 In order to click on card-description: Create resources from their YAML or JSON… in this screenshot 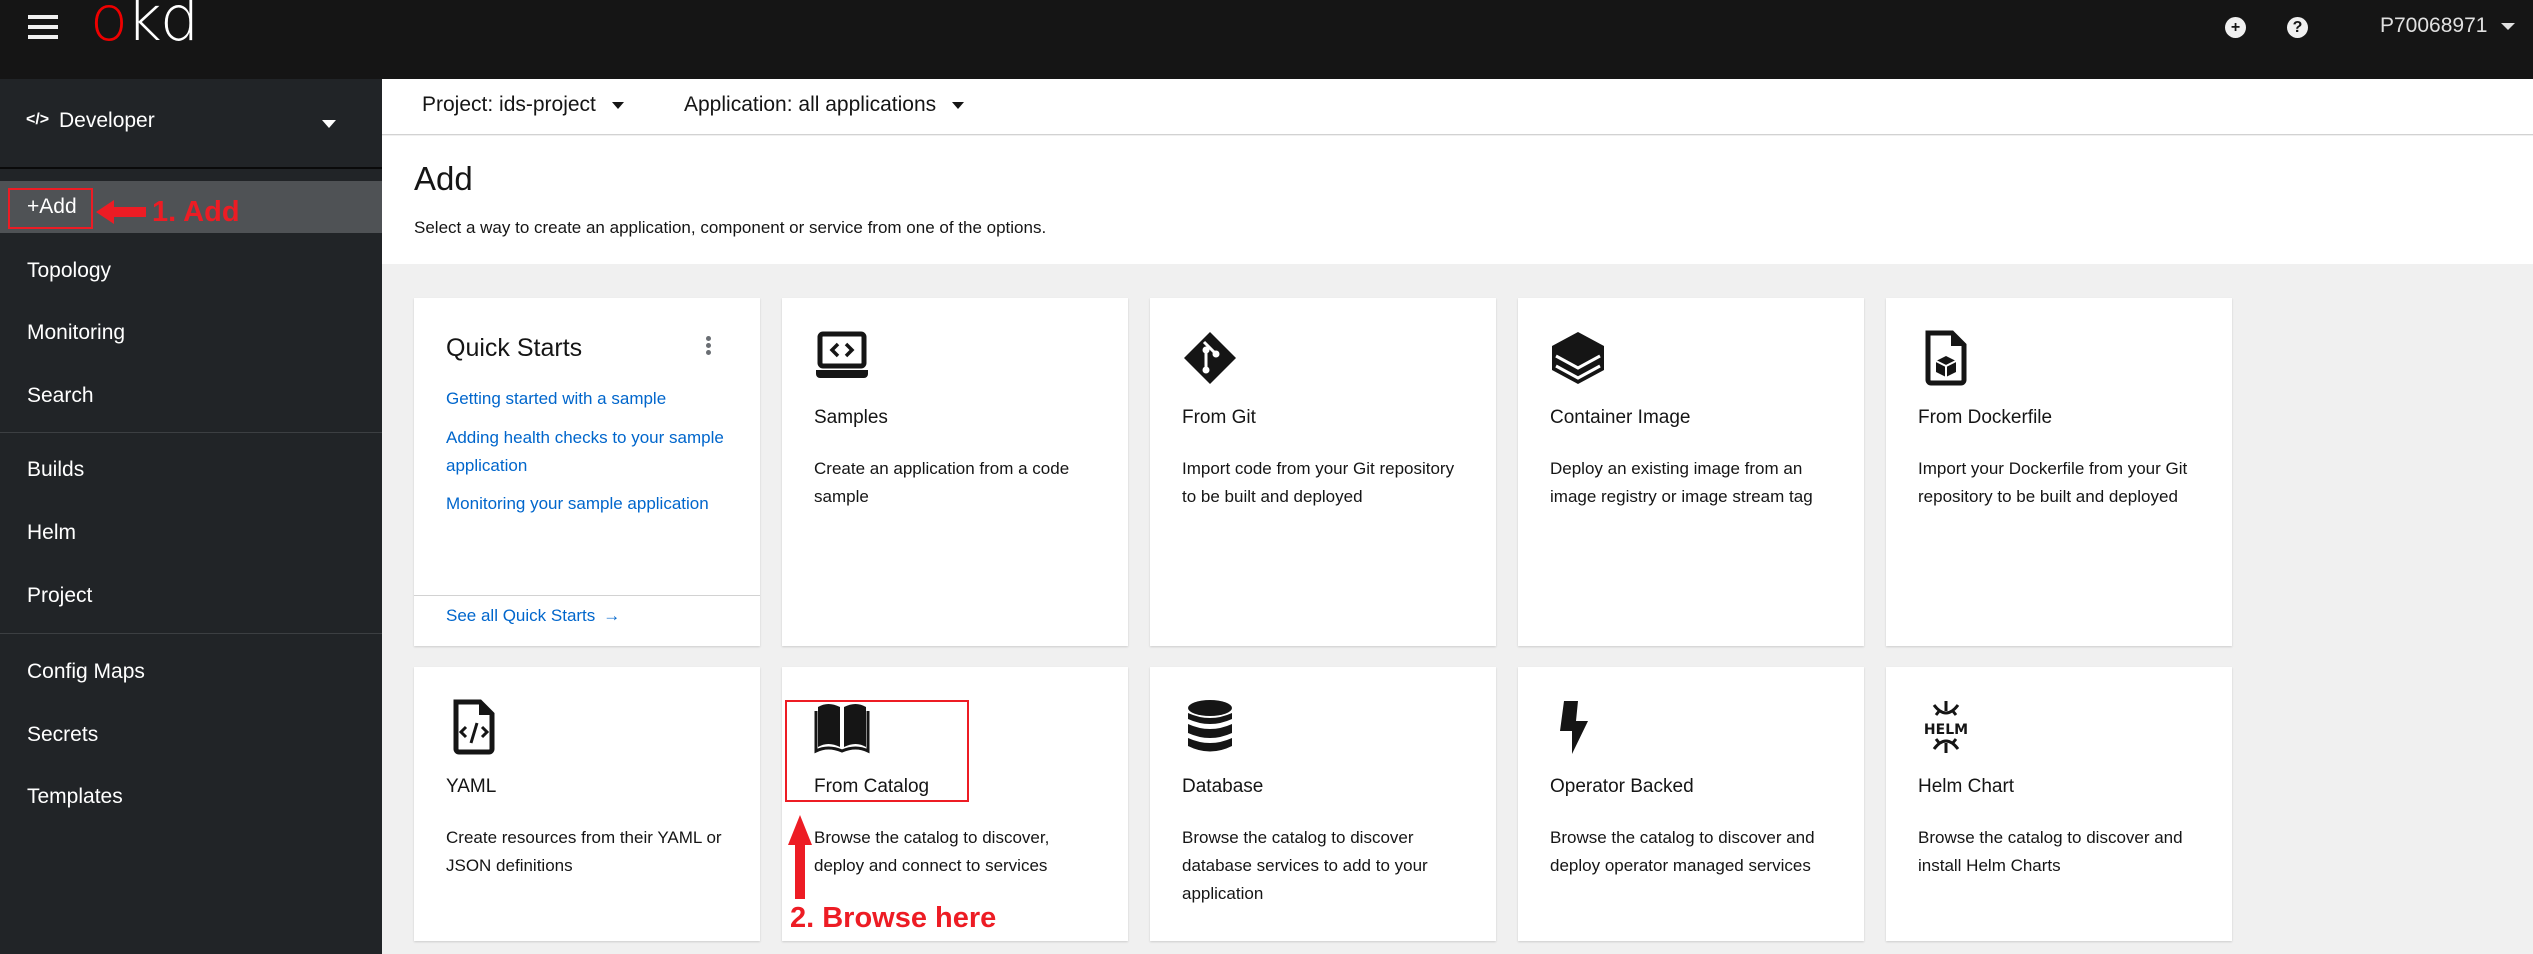, I will do `click(584, 851)`.